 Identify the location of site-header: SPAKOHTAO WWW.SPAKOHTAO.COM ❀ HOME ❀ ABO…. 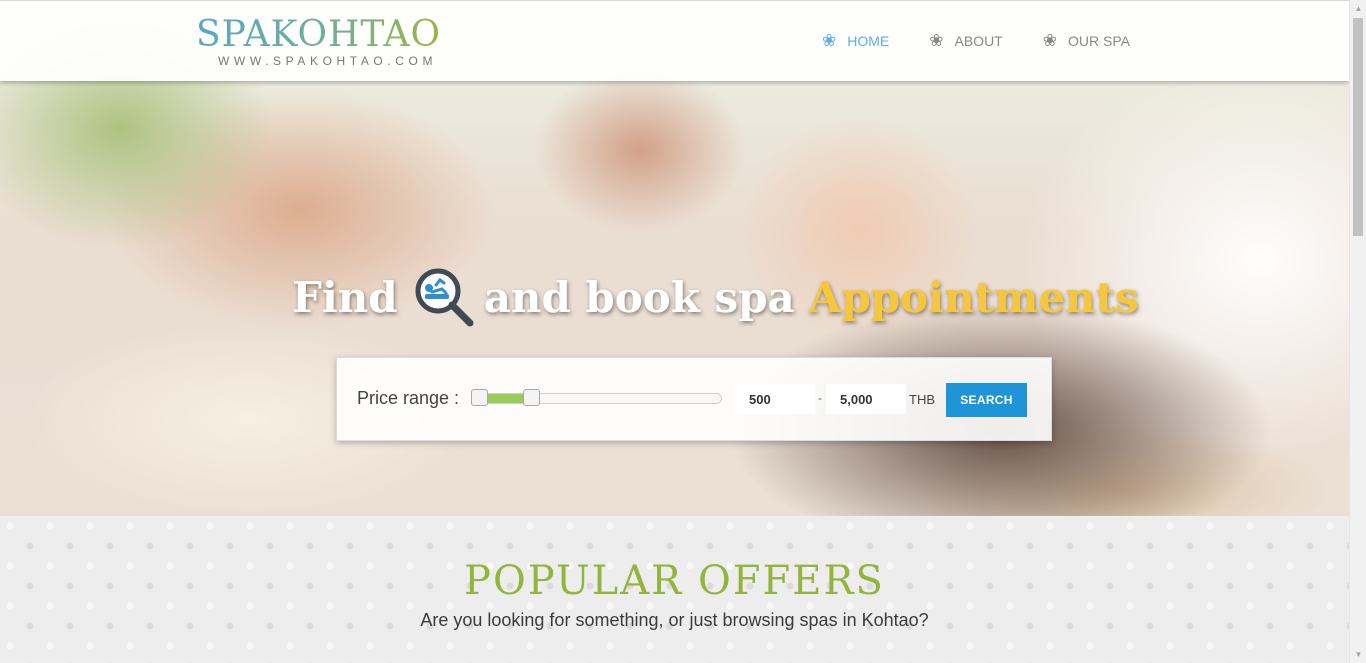
(674, 40).